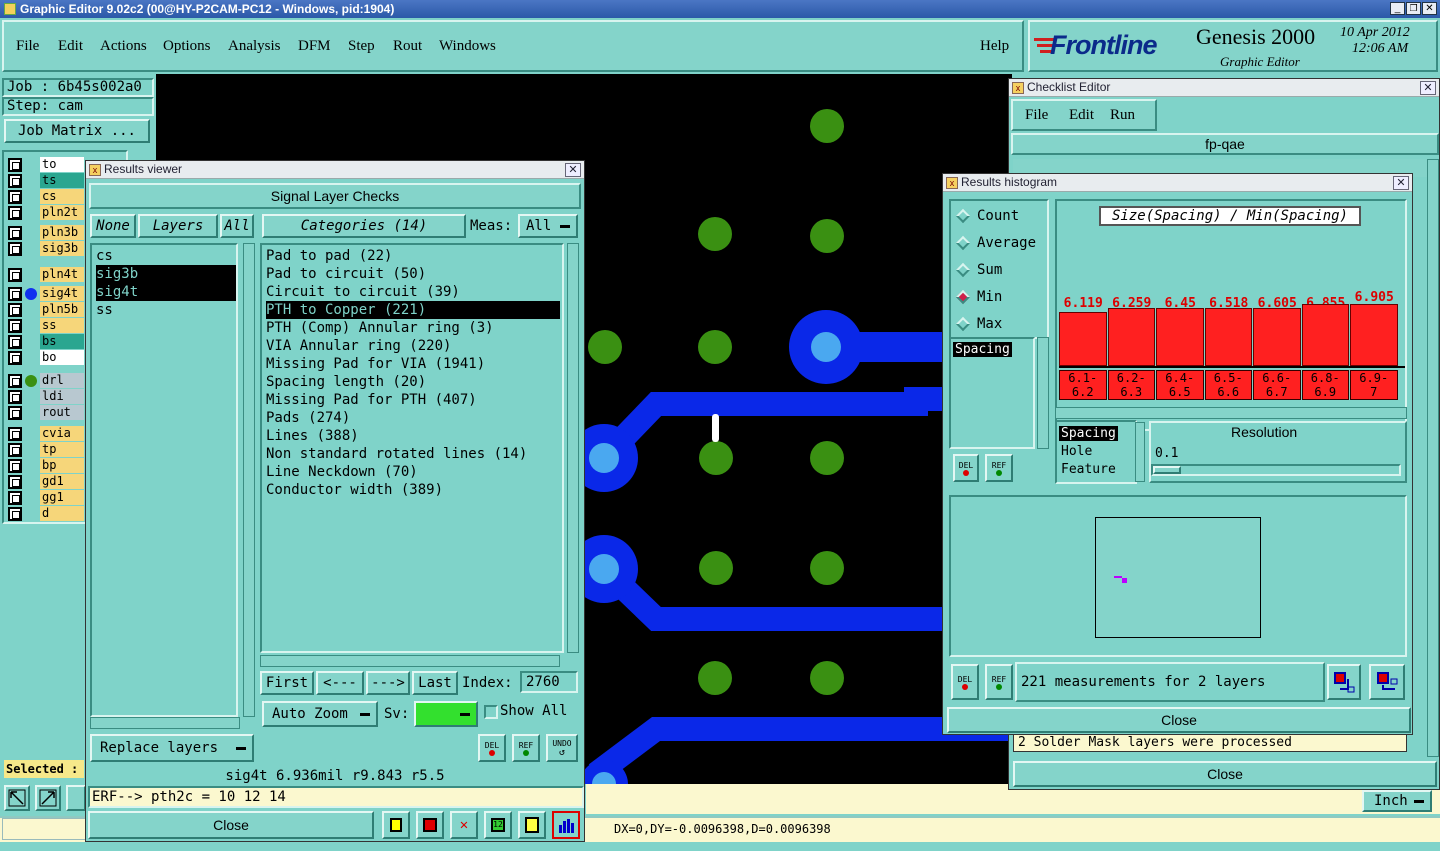  Describe the element at coordinates (1000, 297) in the screenshot. I see `mode-radio-min: Min` at that location.